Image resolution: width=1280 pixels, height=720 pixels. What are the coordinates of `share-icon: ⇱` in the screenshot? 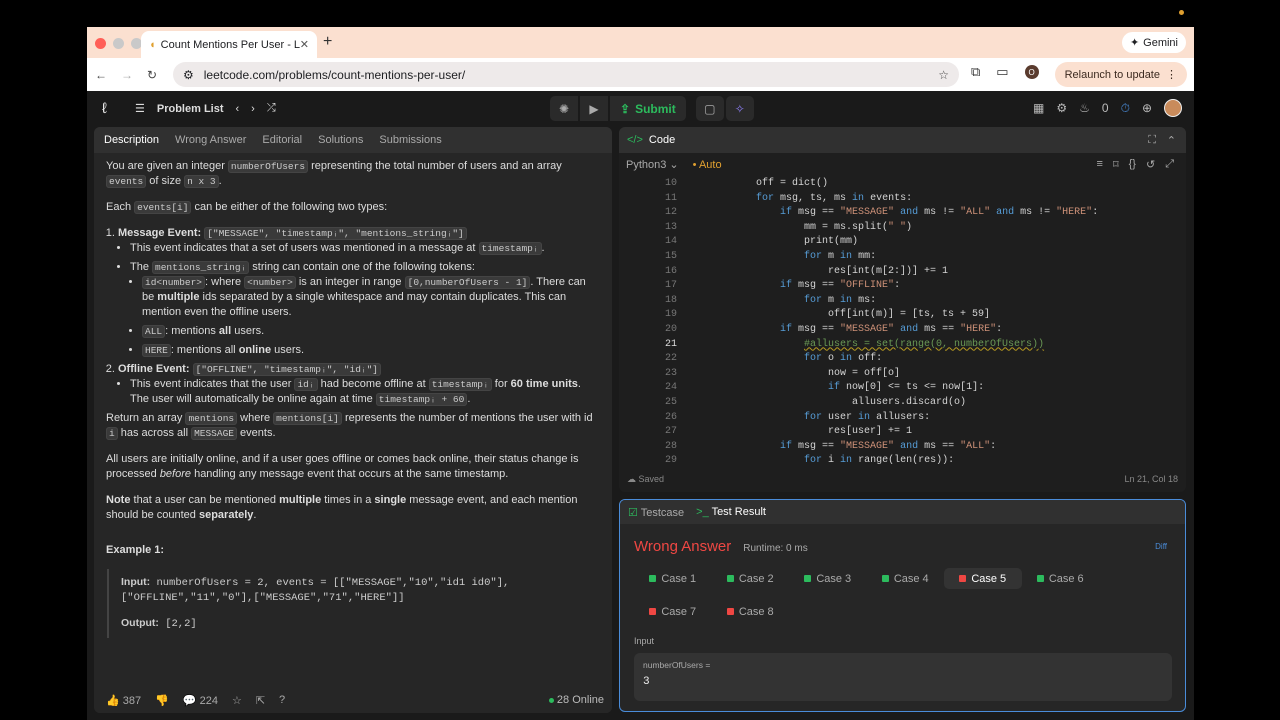 It's located at (260, 700).